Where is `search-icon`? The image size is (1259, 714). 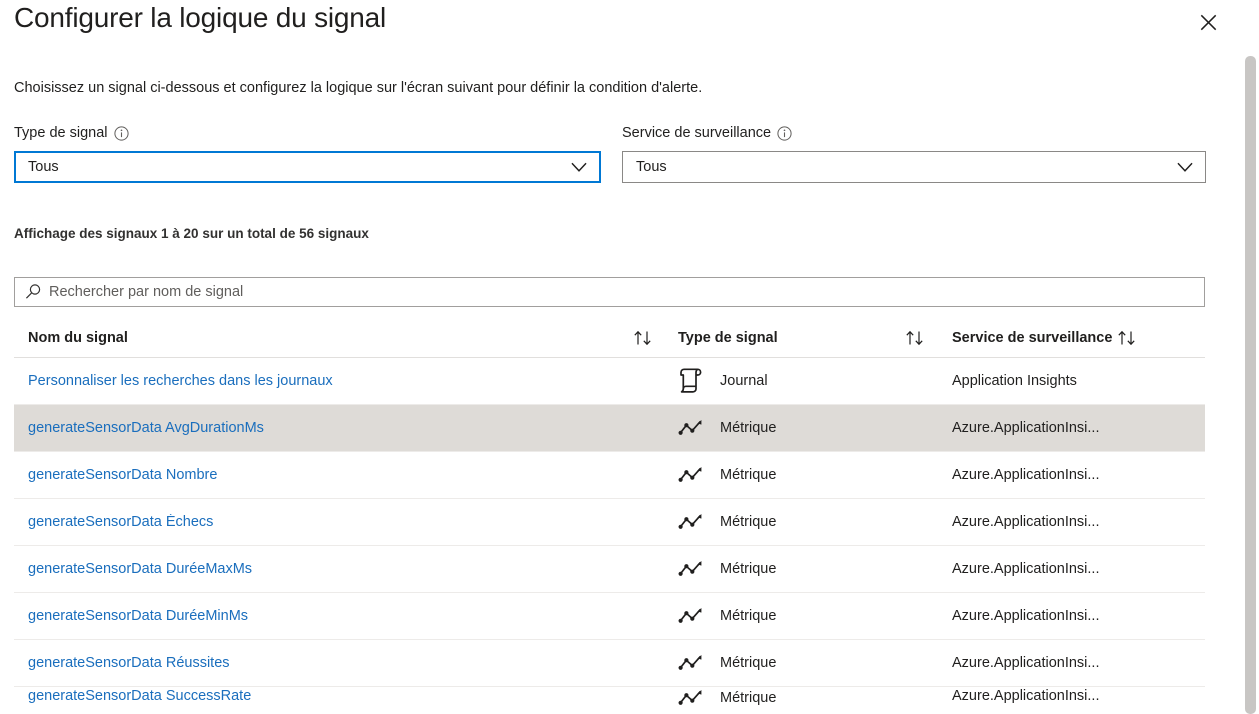 search-icon is located at coordinates (33, 292).